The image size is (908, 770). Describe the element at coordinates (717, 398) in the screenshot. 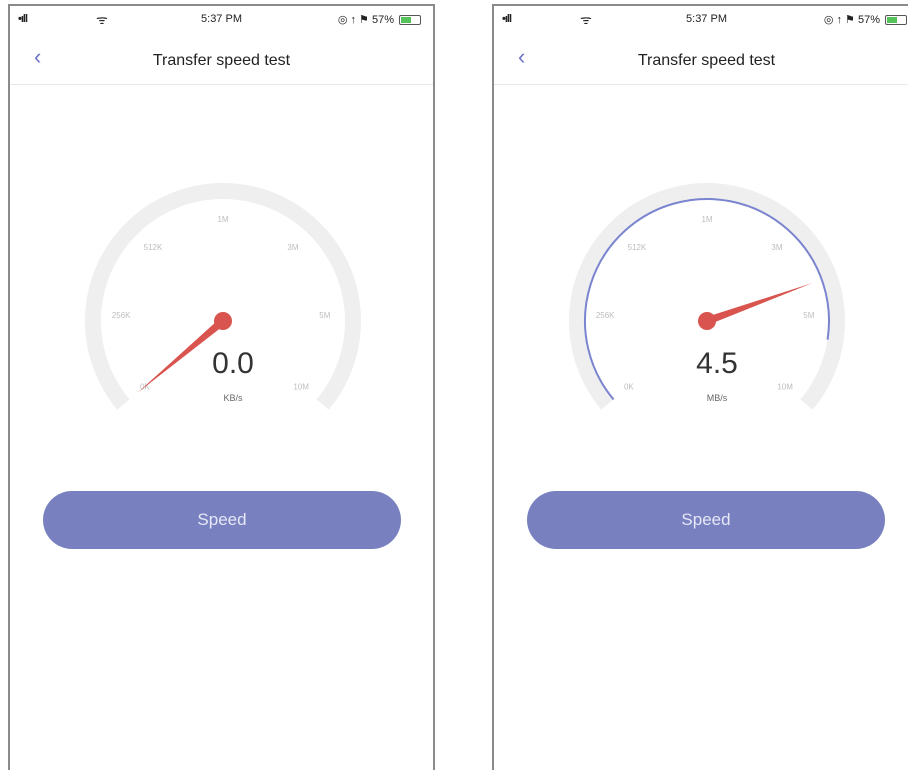

I see `speed-unit: MB/s` at that location.